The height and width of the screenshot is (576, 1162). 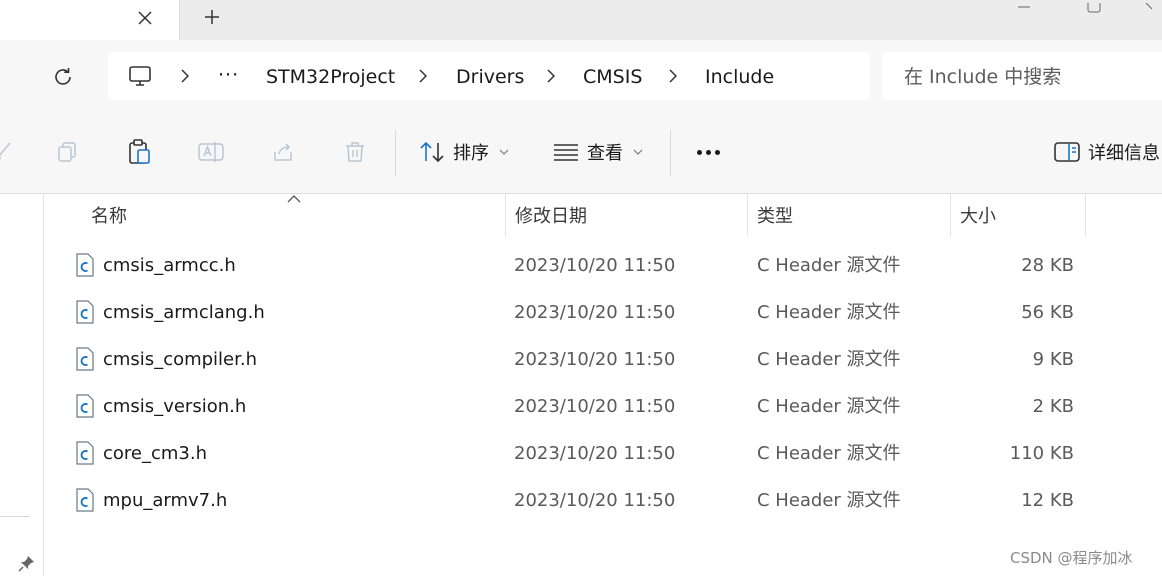 I want to click on tab-active, so click(x=90, y=20).